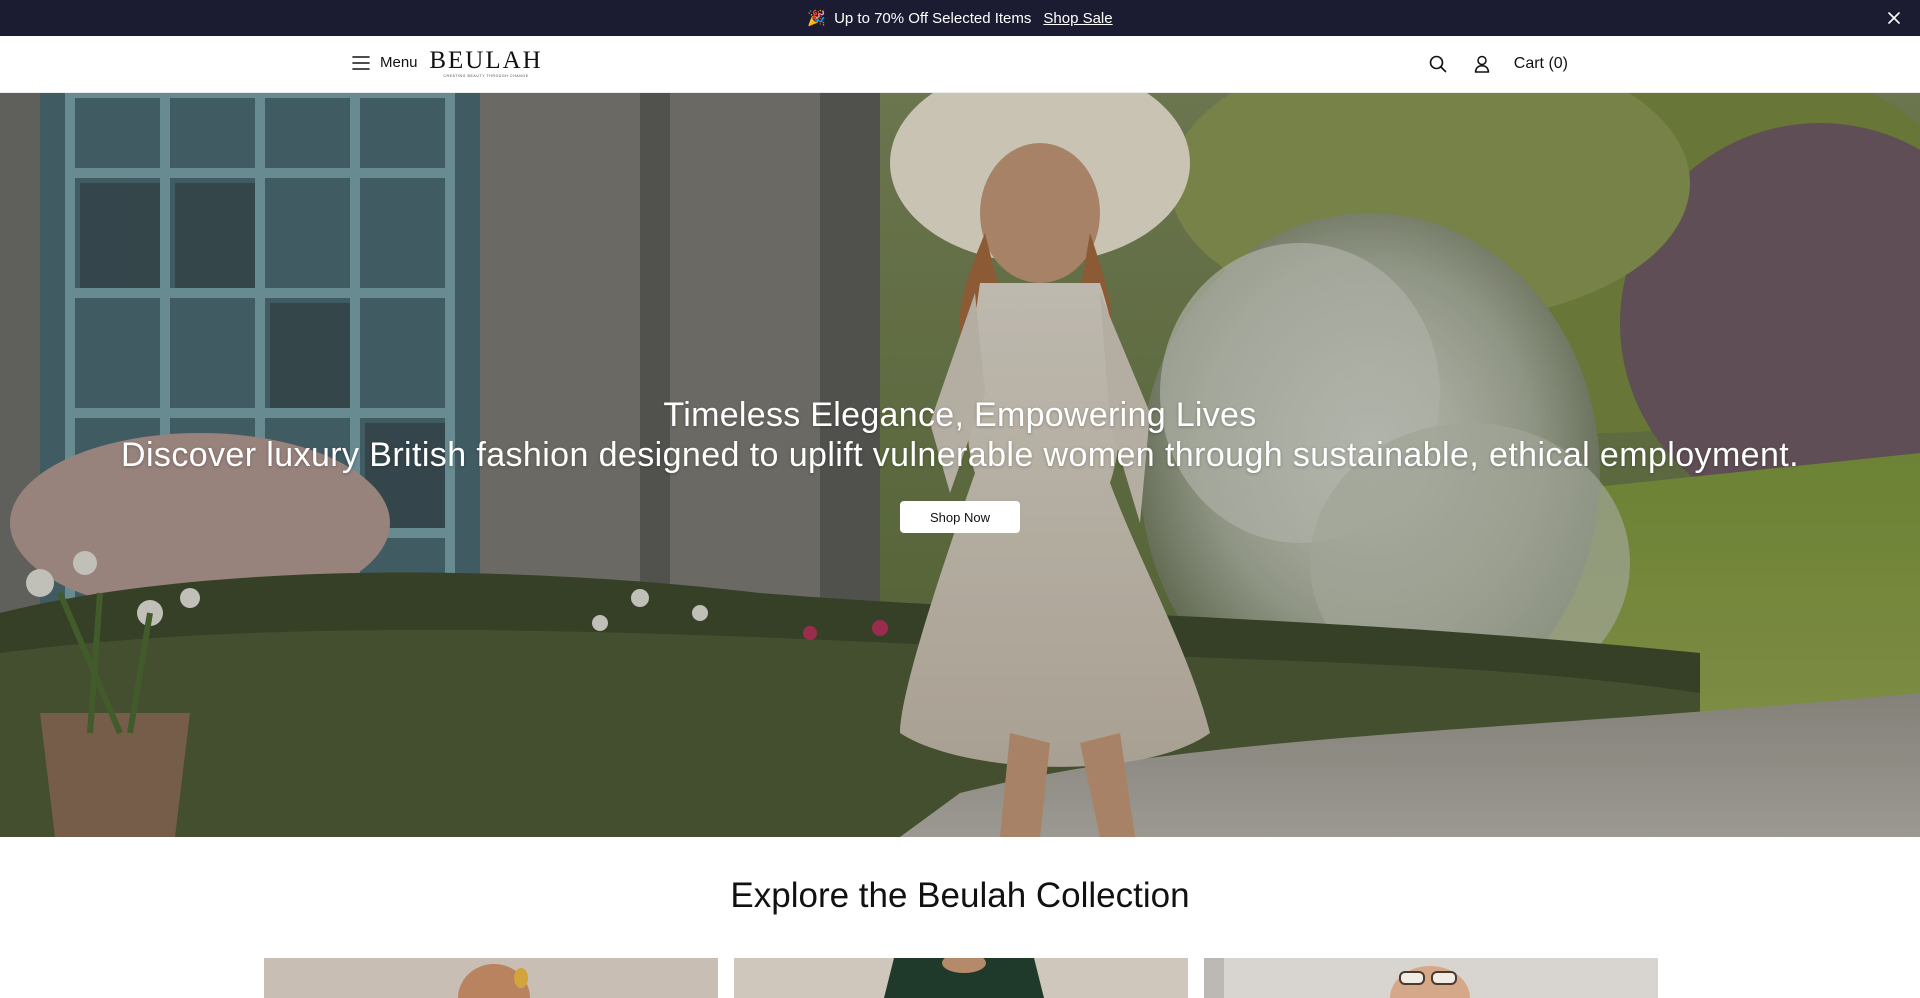  Describe the element at coordinates (486, 60) in the screenshot. I see `logo-wordmark: BEULAH` at that location.